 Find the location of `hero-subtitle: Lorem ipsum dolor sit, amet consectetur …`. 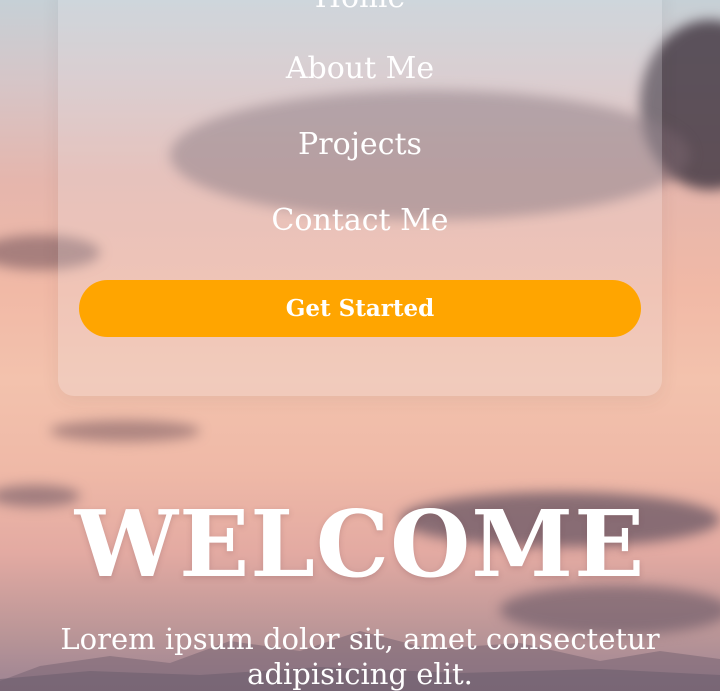

hero-subtitle: Lorem ipsum dolor sit, amet consectetur … is located at coordinates (360, 656).